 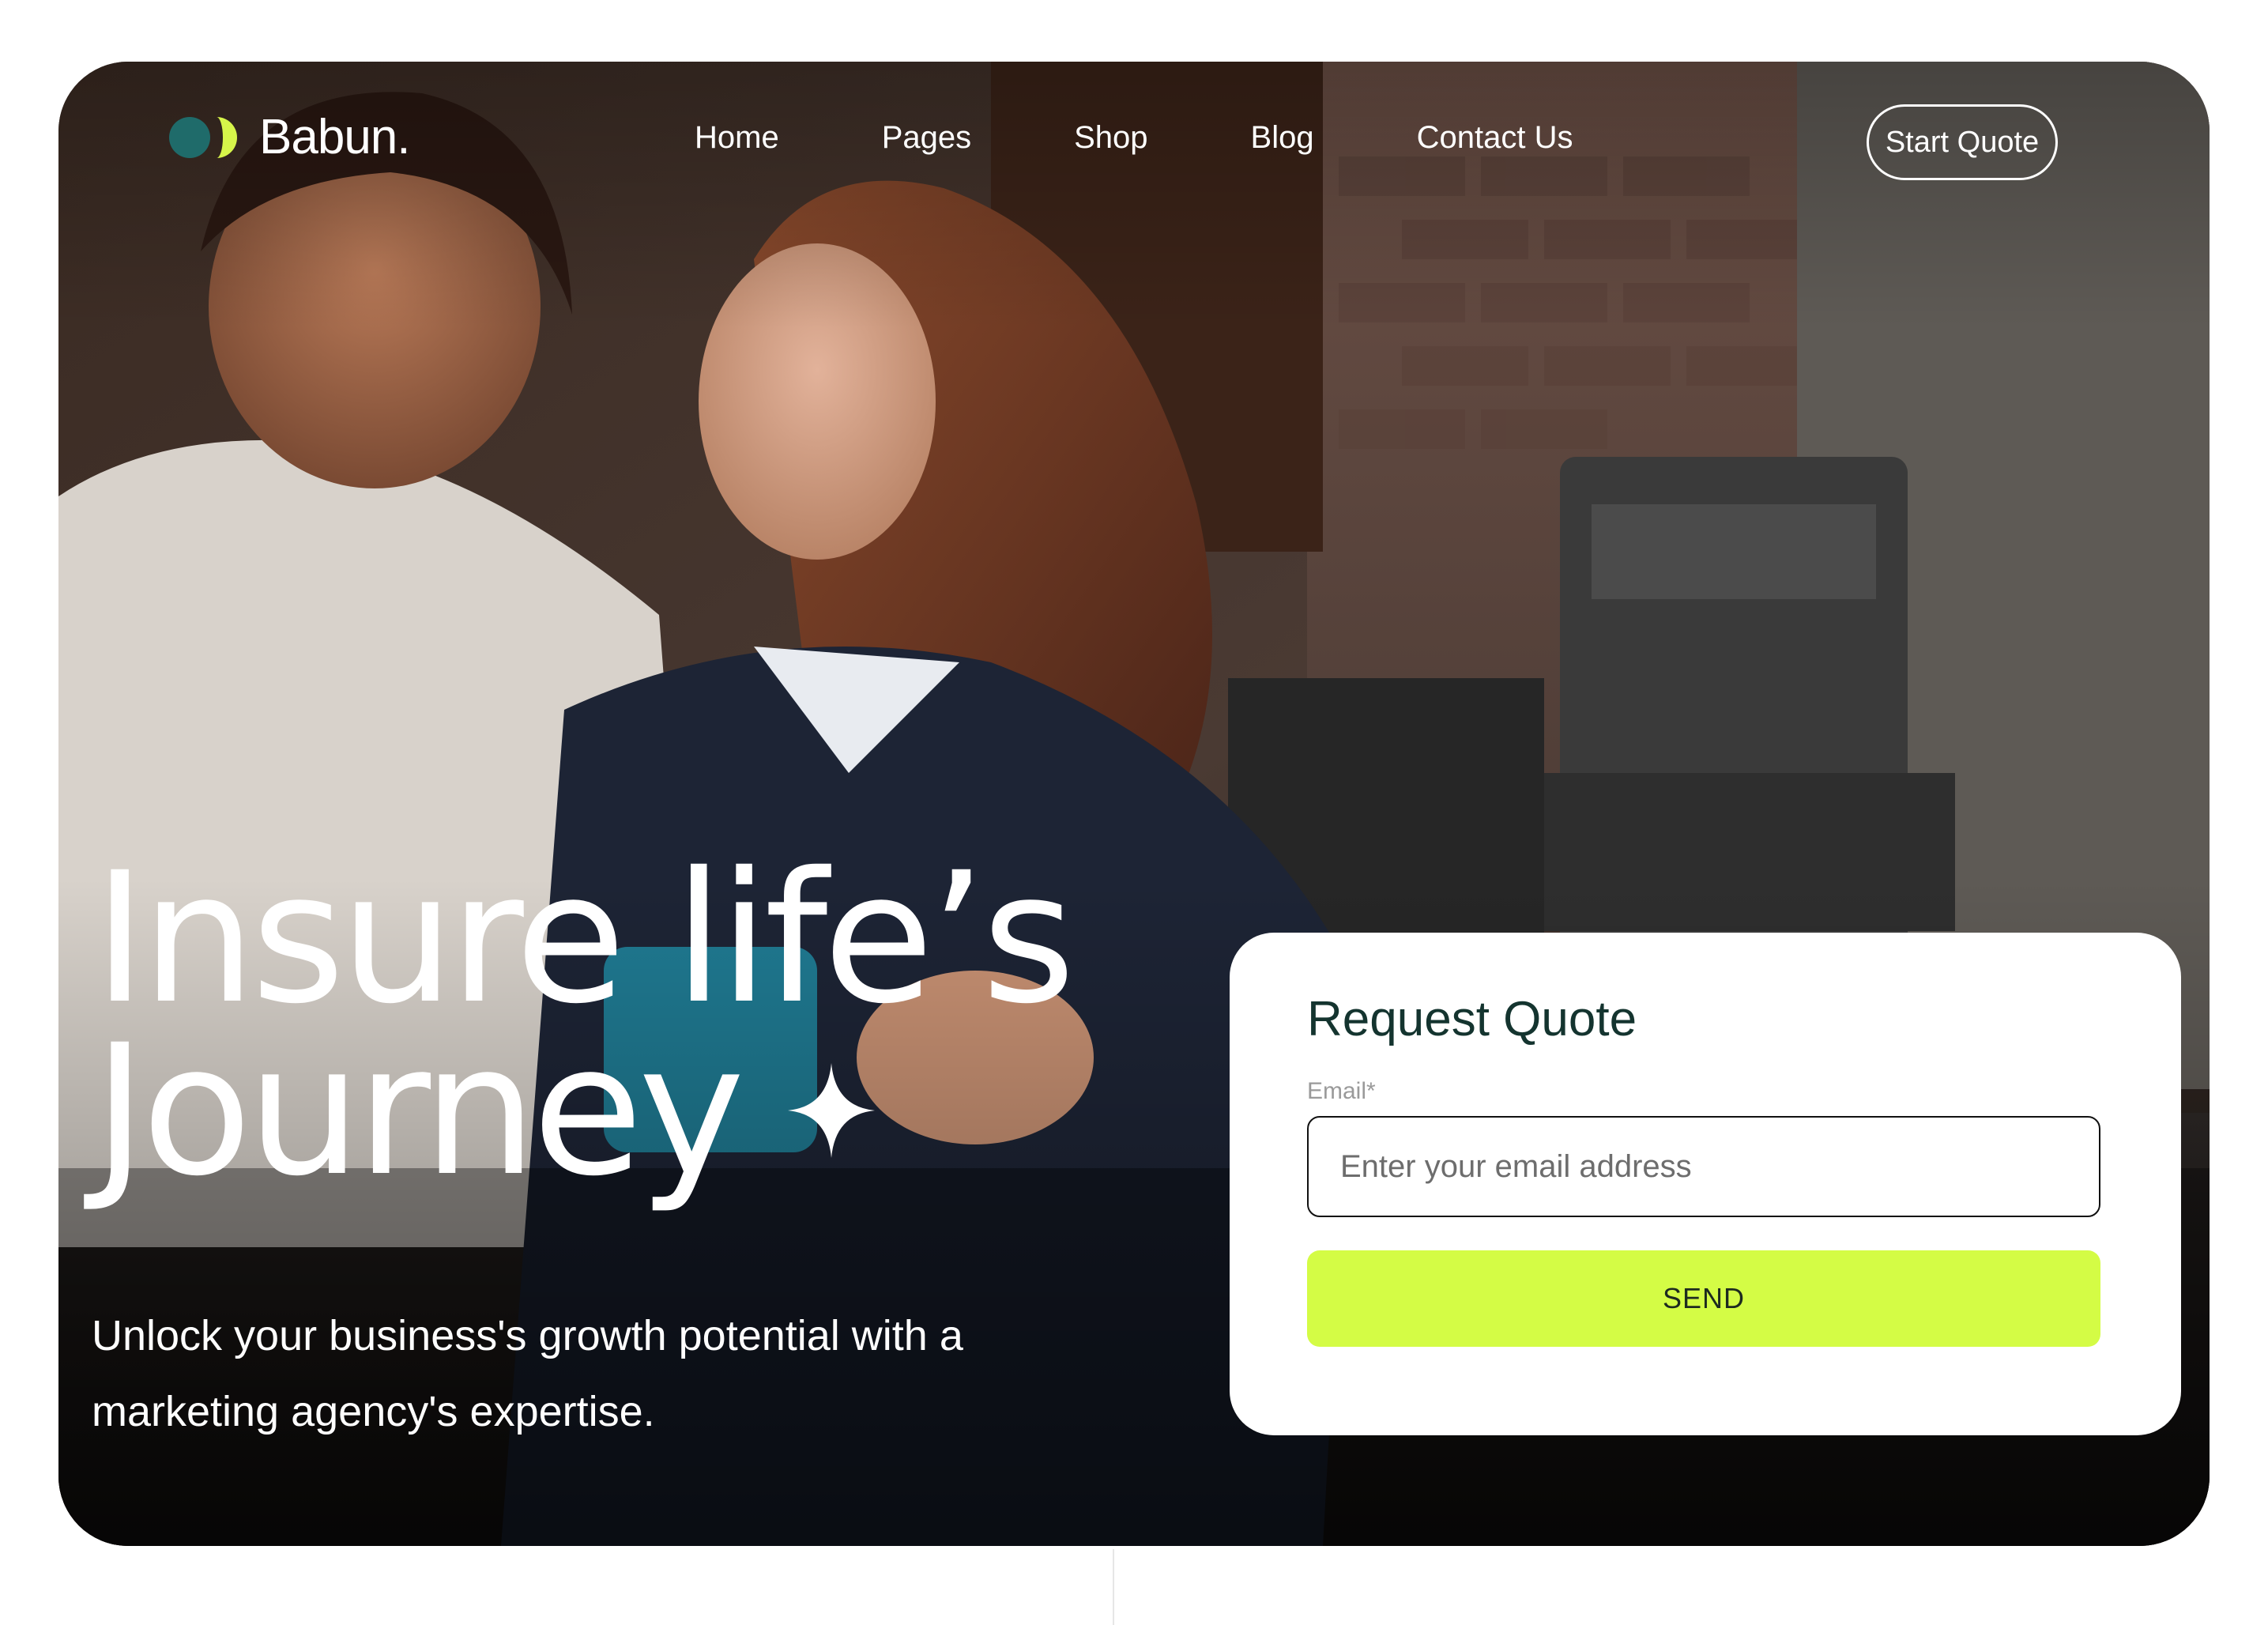 What do you see at coordinates (927, 138) in the screenshot?
I see `nav-item-pages: Pages` at bounding box center [927, 138].